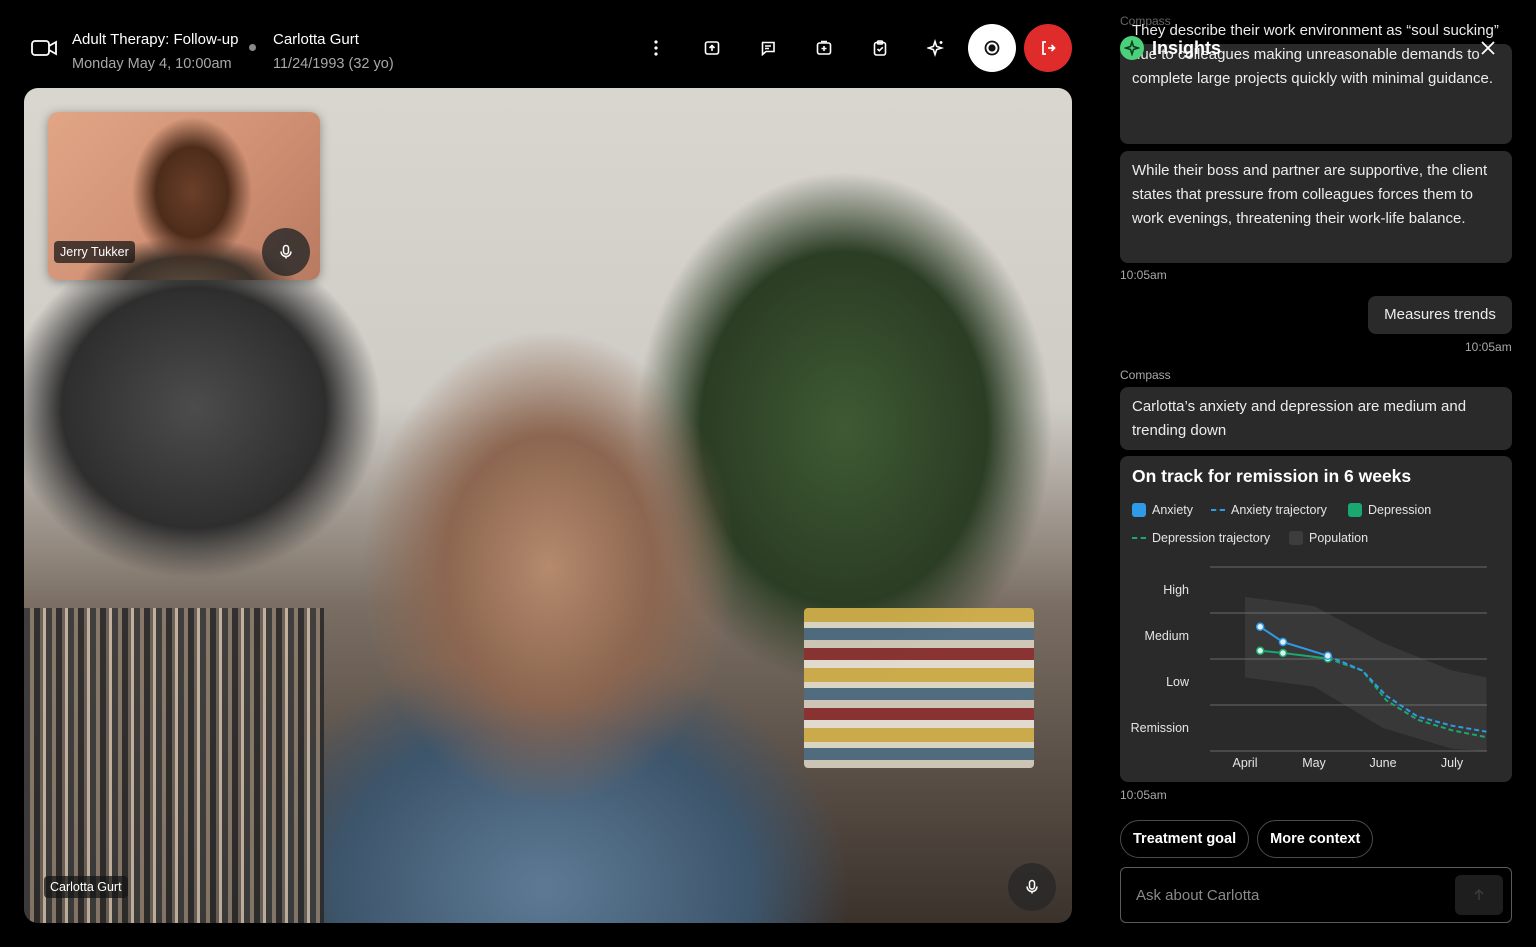  What do you see at coordinates (1176, 590) in the screenshot?
I see `y-tick-label: High` at bounding box center [1176, 590].